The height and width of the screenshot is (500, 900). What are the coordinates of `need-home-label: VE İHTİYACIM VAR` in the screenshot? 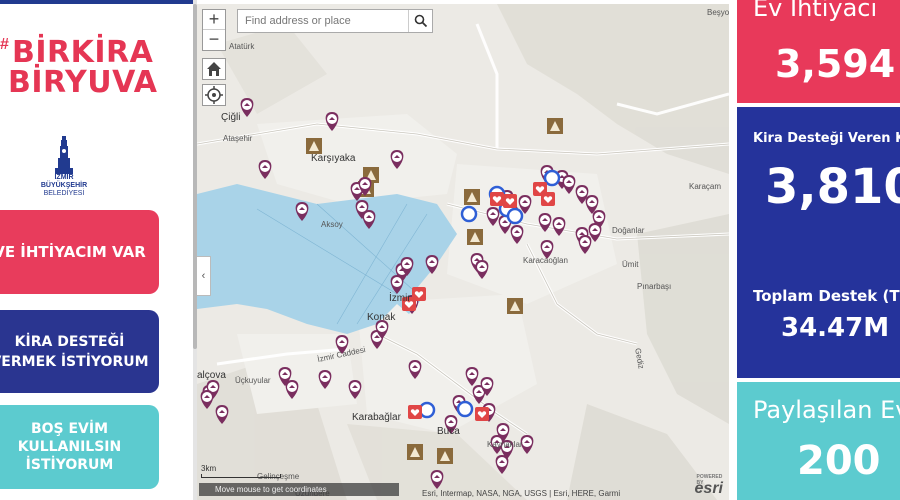 It's located at (73, 252).